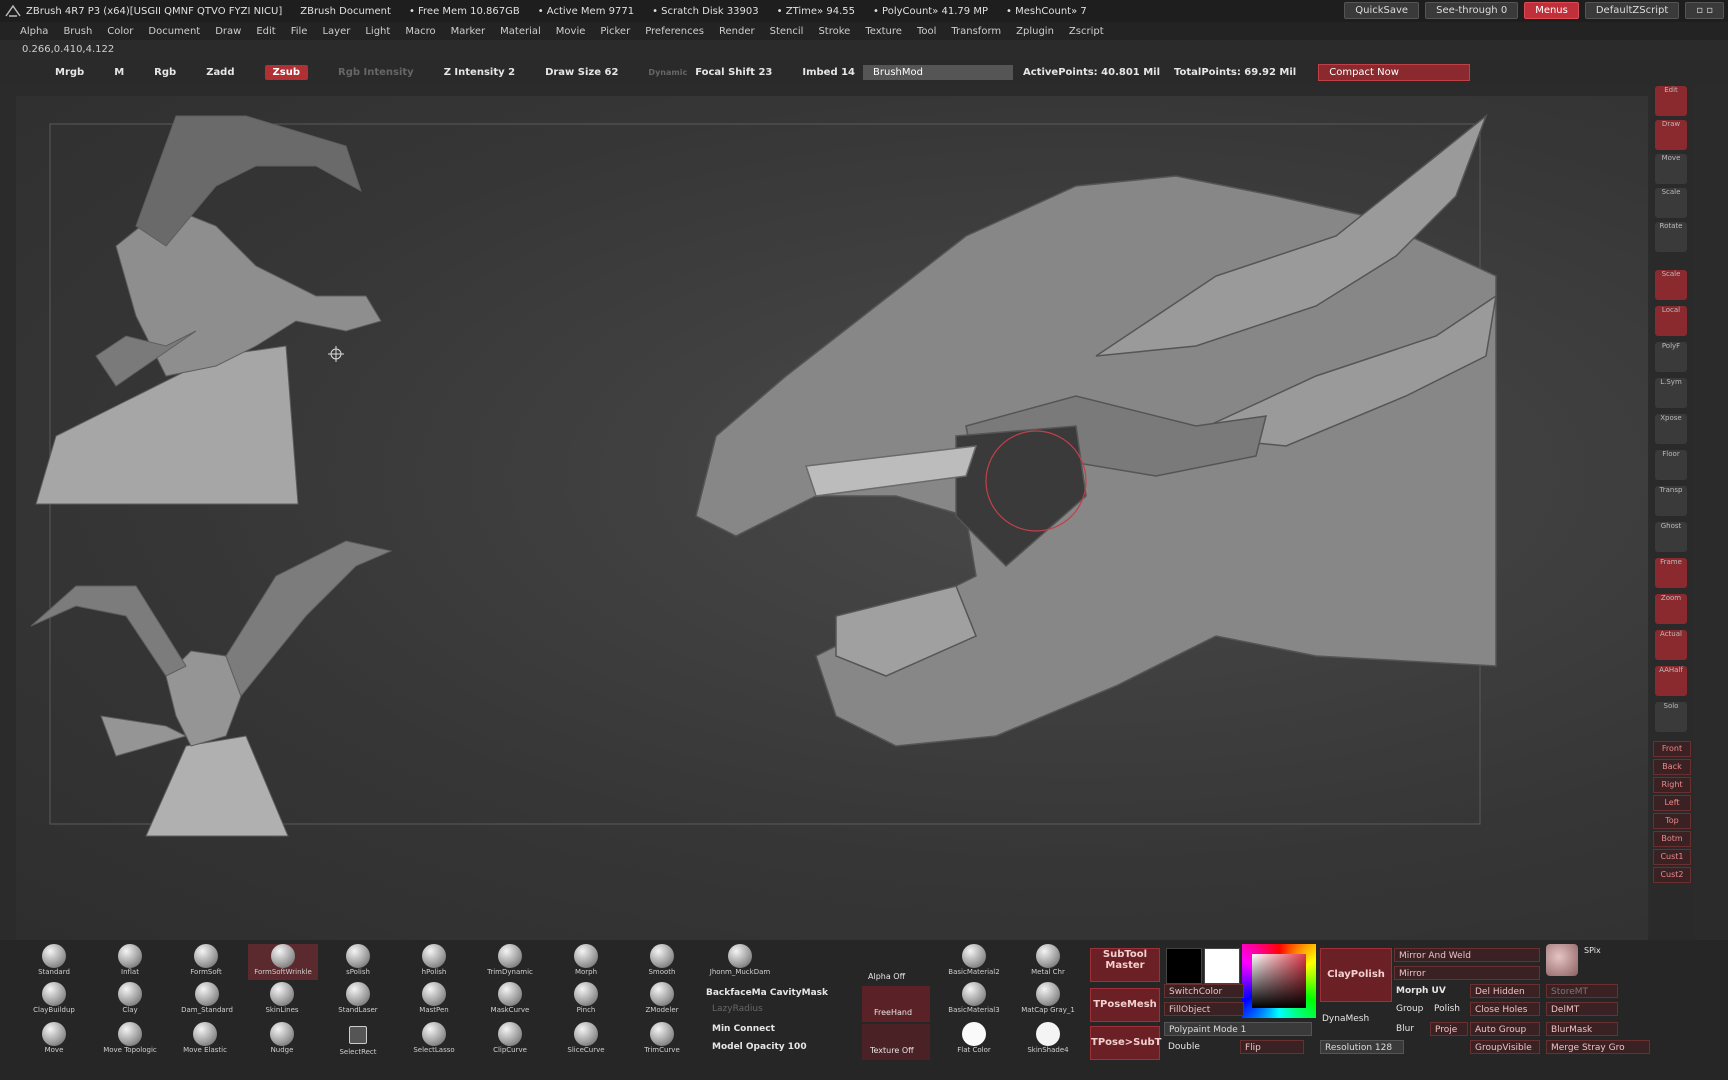 This screenshot has width=1728, height=1080. Describe the element at coordinates (1671, 393) in the screenshot. I see `lsym-button: L.Sym` at that location.